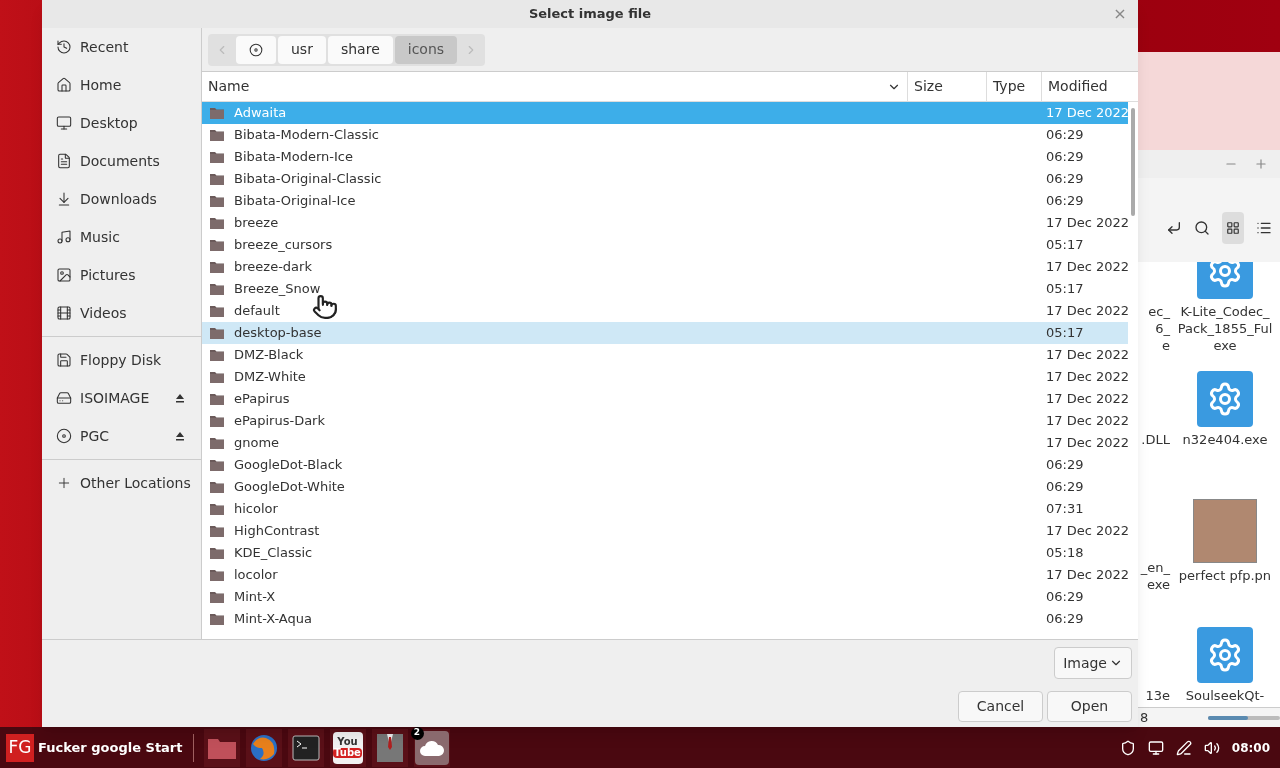 The image size is (1280, 768). Describe the element at coordinates (665, 355) in the screenshot. I see `file-row: DMZ-Black 17 Dec 2022` at that location.